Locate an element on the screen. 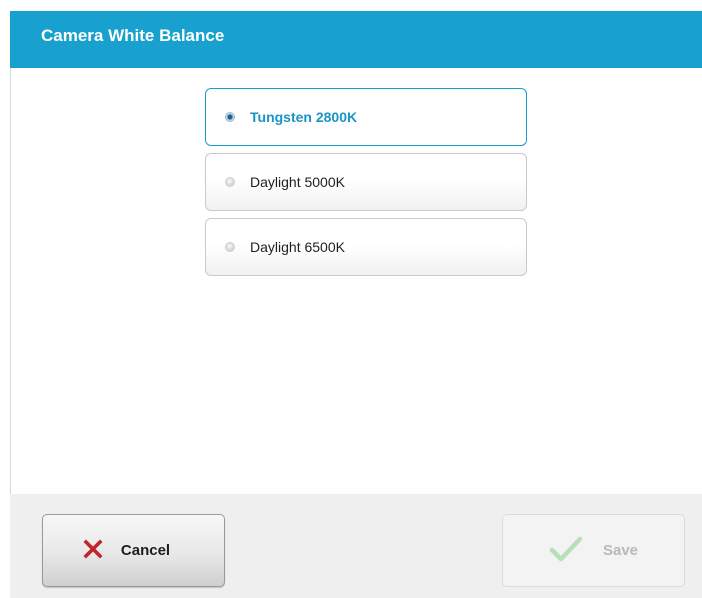 This screenshot has height=598, width=702. option-label: Daylight 5000K is located at coordinates (297, 182).